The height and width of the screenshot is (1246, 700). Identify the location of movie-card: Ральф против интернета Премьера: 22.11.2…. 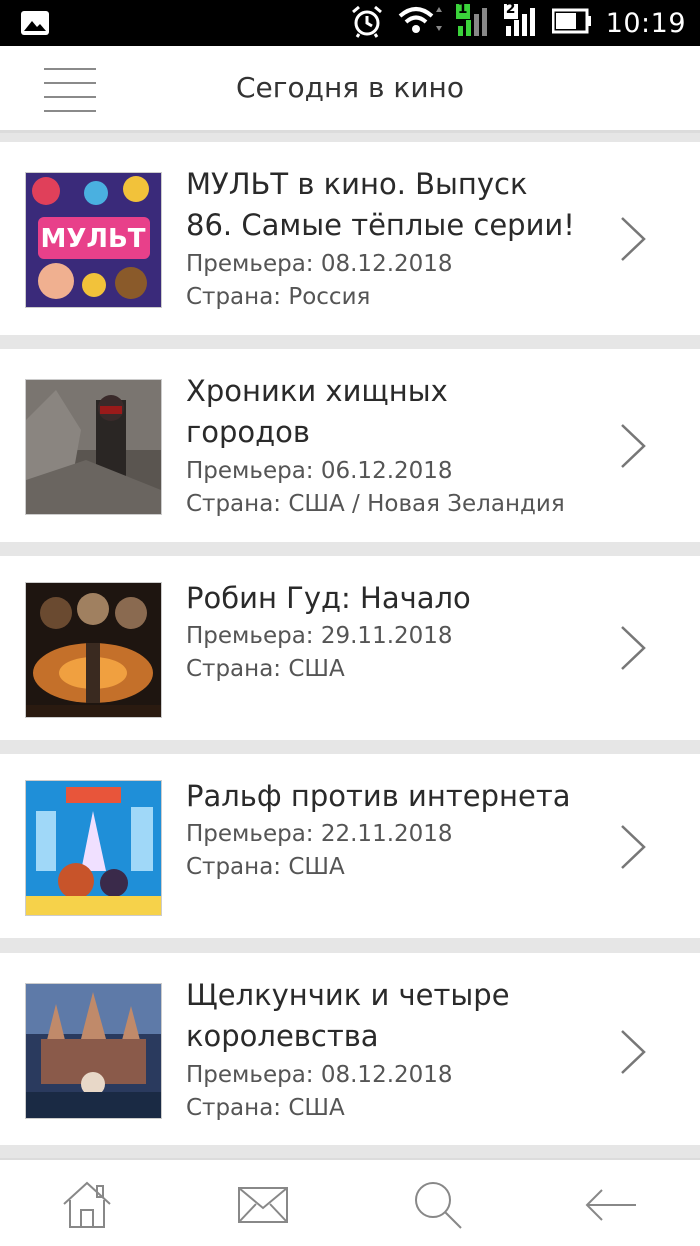
(350, 846).